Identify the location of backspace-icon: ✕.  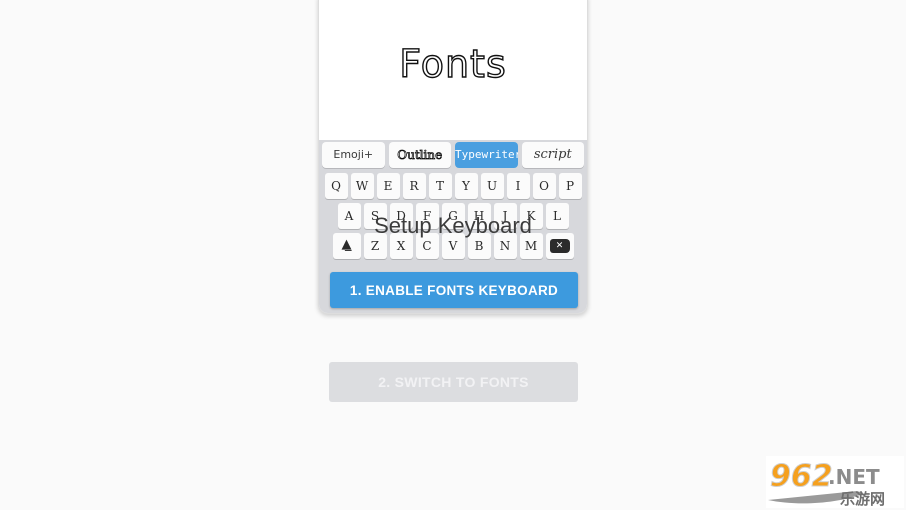
(559, 246).